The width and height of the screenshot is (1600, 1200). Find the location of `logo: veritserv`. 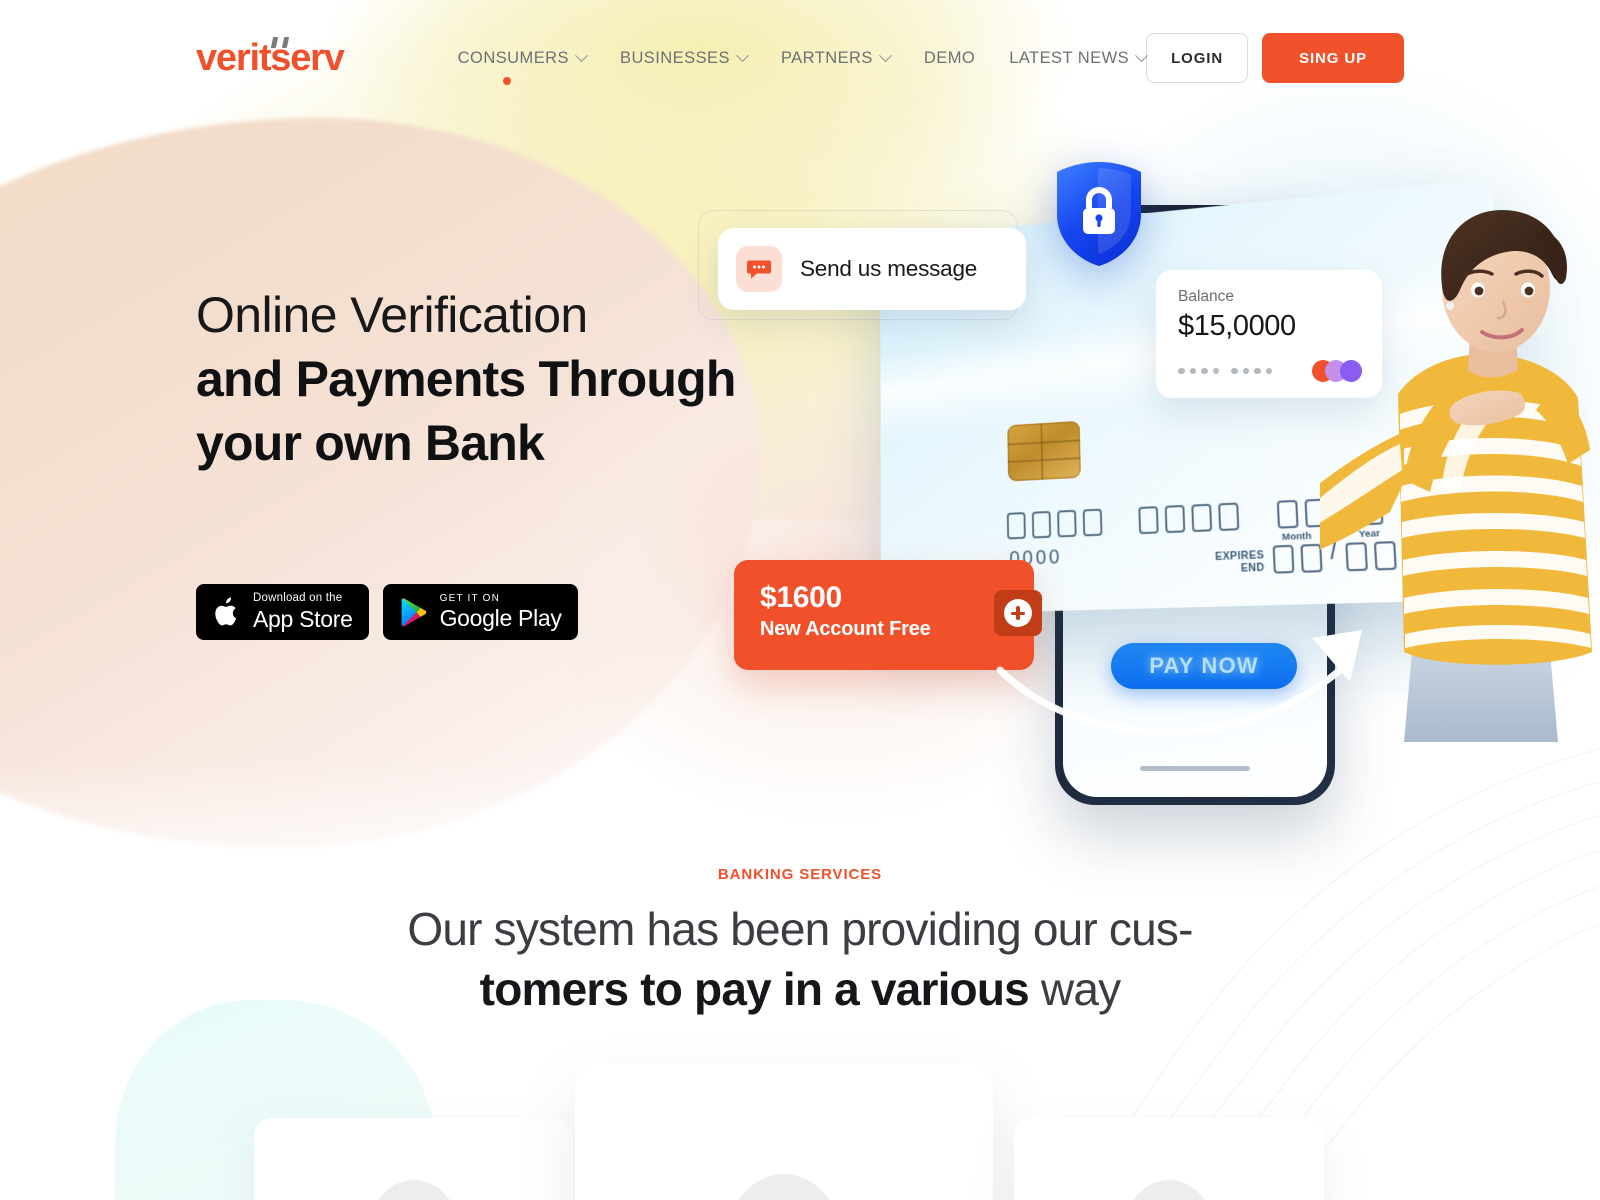

logo: veritserv is located at coordinates (270, 58).